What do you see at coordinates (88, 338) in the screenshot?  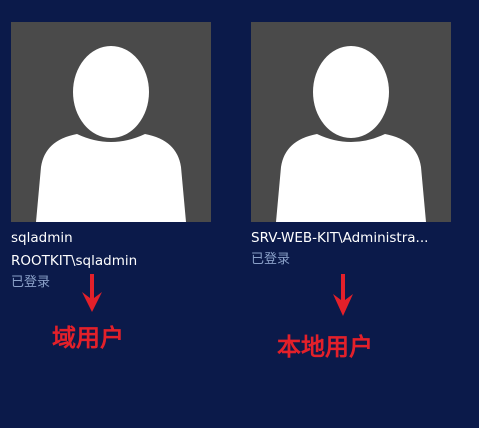 I see `domain-user-label: 域用户` at bounding box center [88, 338].